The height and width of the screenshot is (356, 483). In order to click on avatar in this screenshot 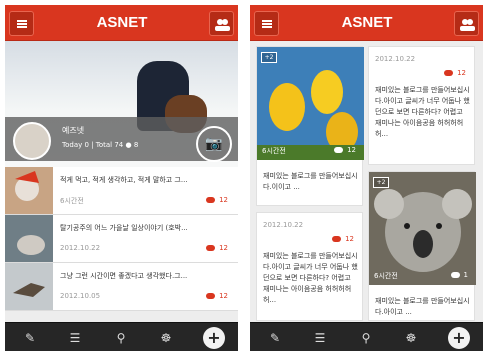, I will do `click(32, 141)`.